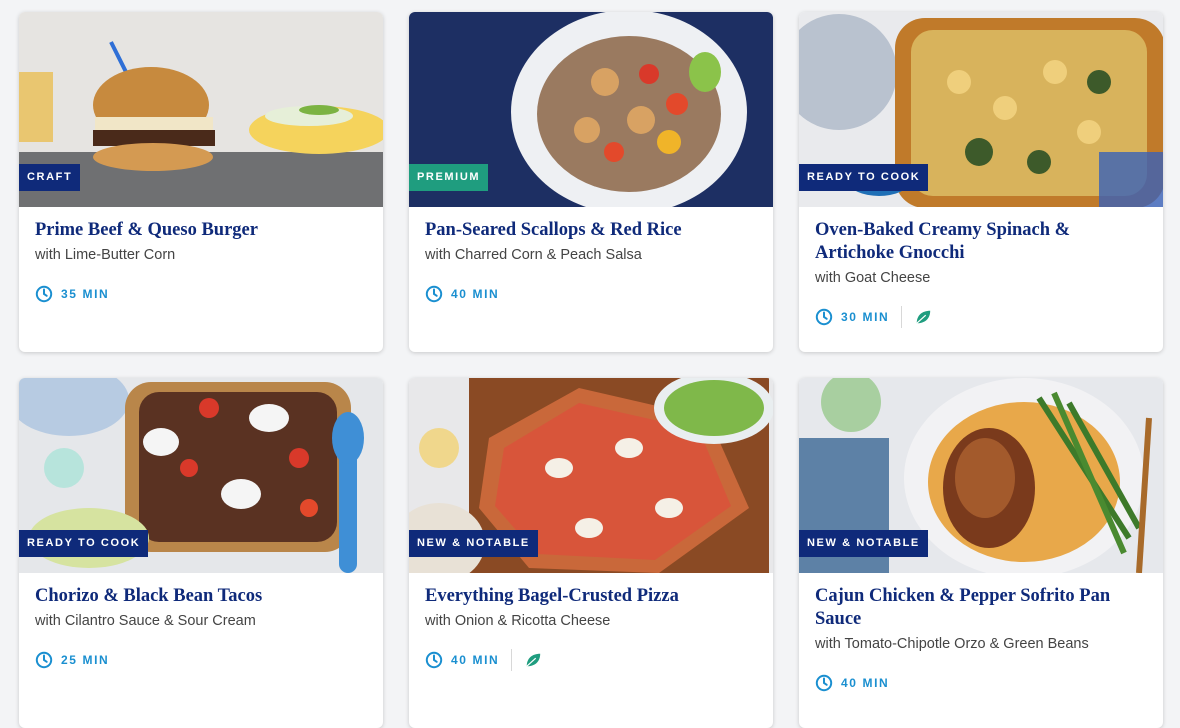 The height and width of the screenshot is (728, 1180). Describe the element at coordinates (145, 621) in the screenshot. I see `recipe-subtitle: with Cilantro Sauce & Sour Cream` at that location.